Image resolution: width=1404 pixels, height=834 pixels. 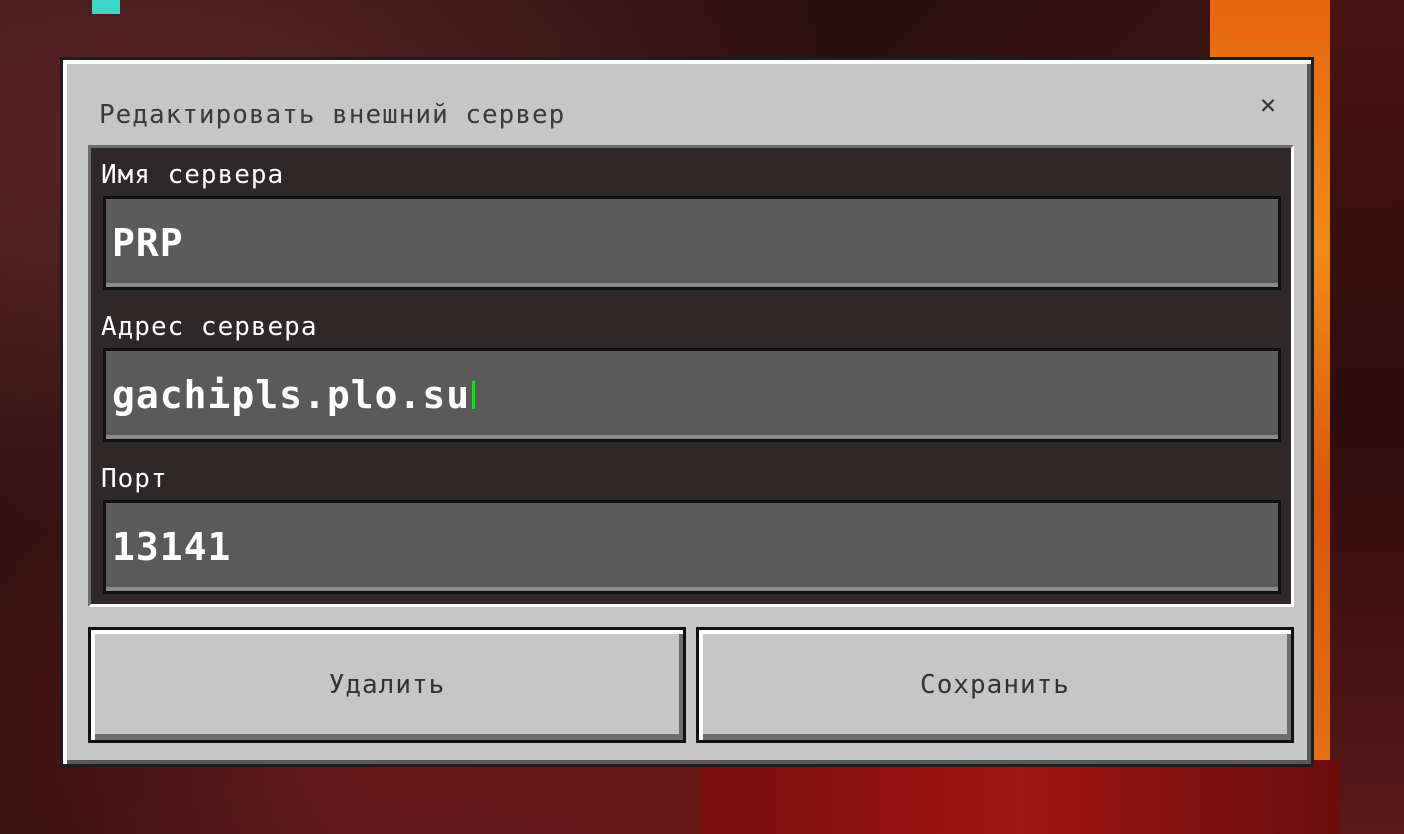 I want to click on port-value: 13141, so click(x=172, y=547).